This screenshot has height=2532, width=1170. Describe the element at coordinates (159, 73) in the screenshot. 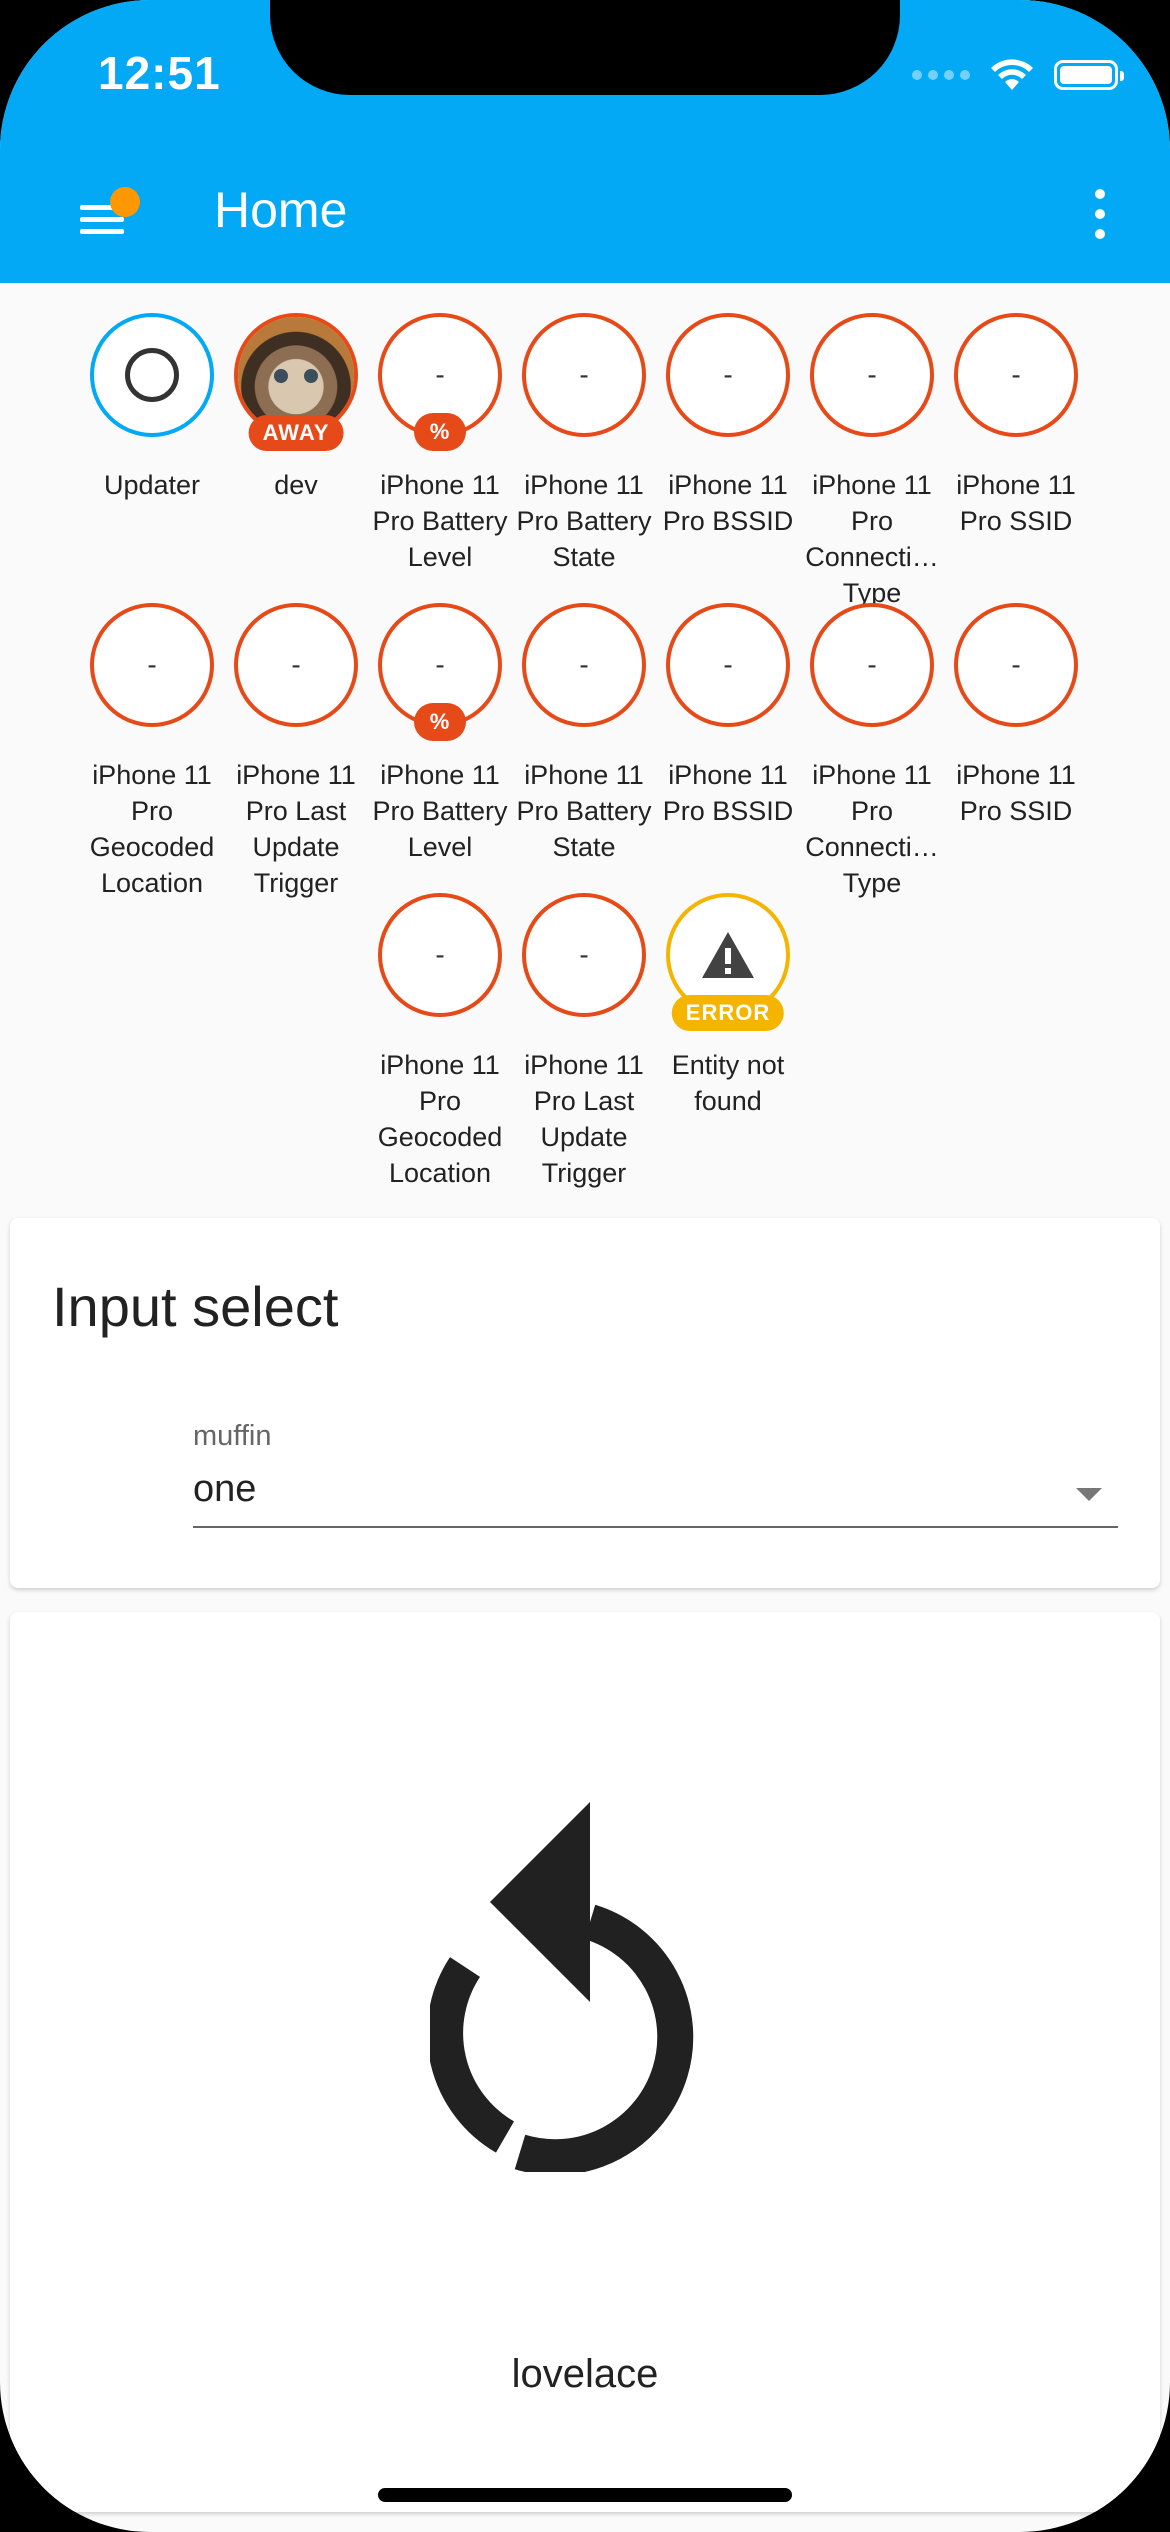

I see `status-time: 12:51` at that location.